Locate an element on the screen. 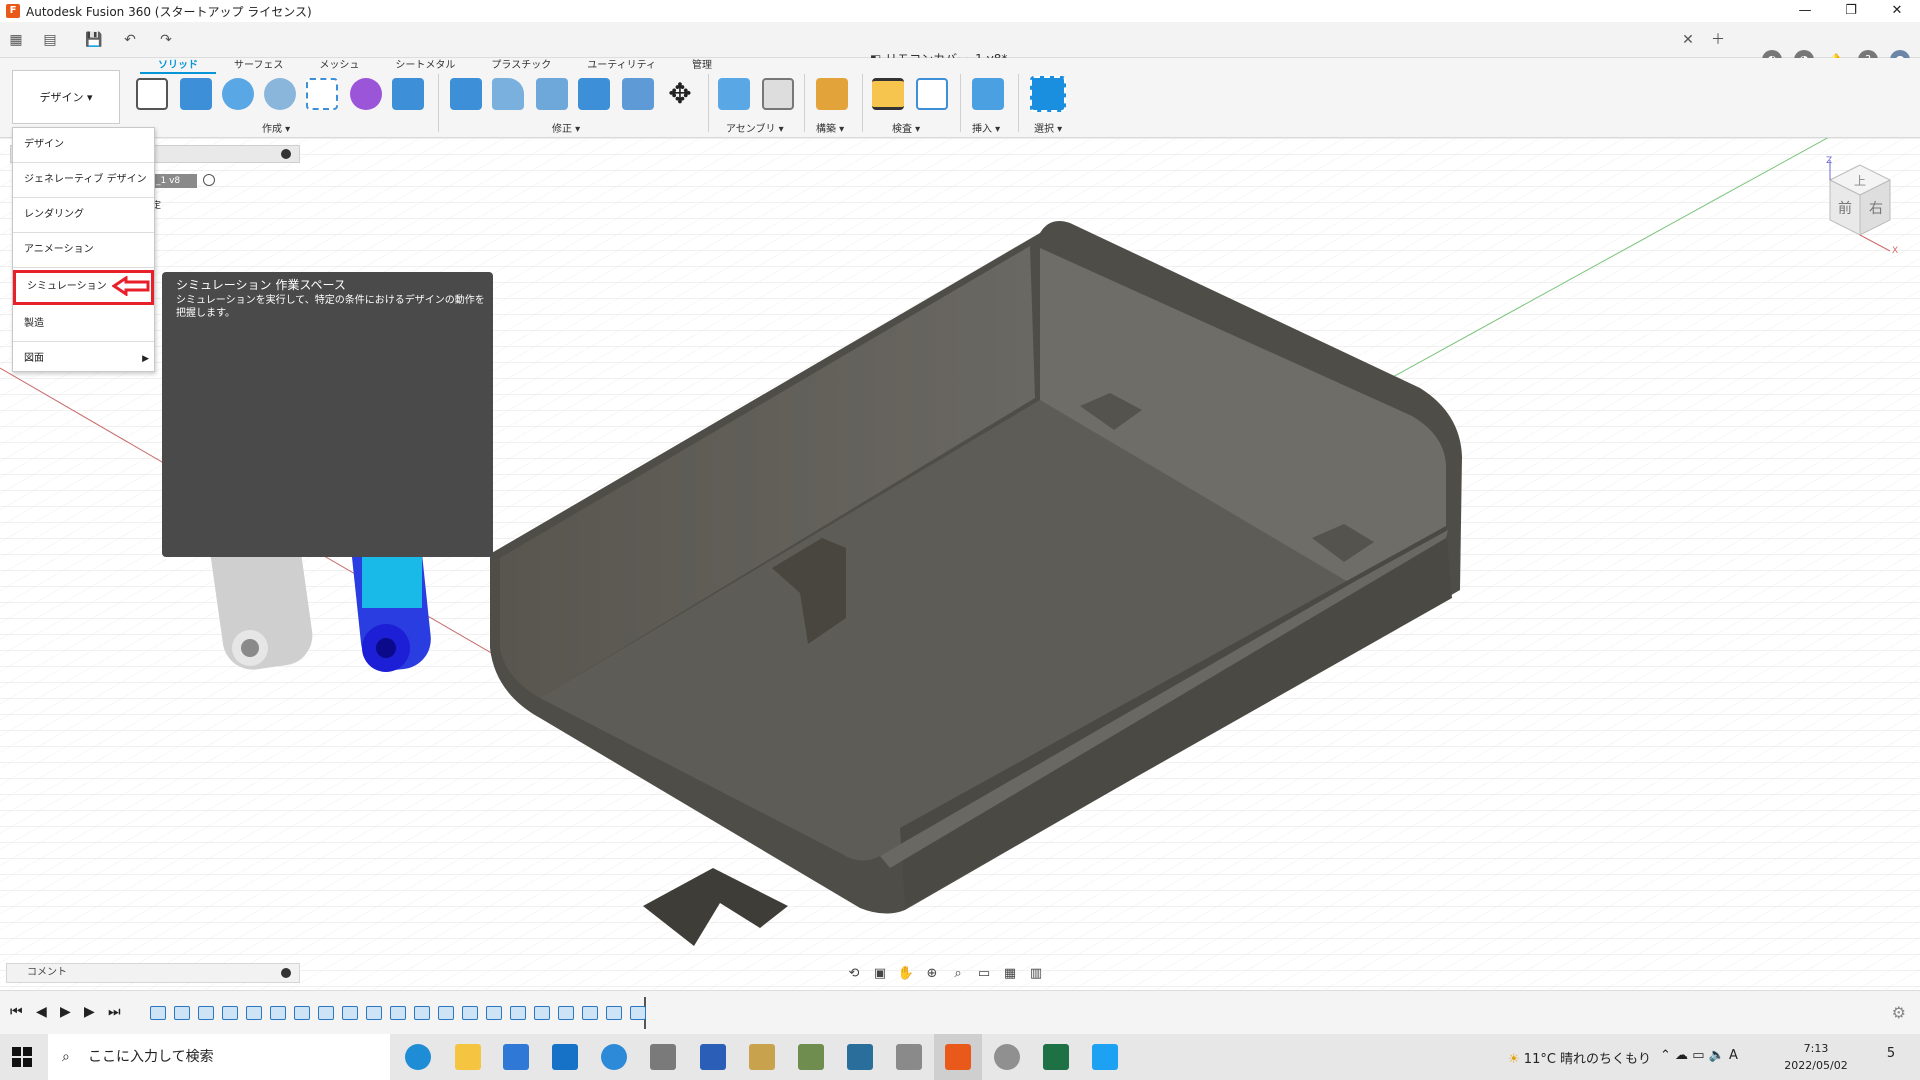 The image size is (1920, 1080). store-icon is located at coordinates (516, 1057).